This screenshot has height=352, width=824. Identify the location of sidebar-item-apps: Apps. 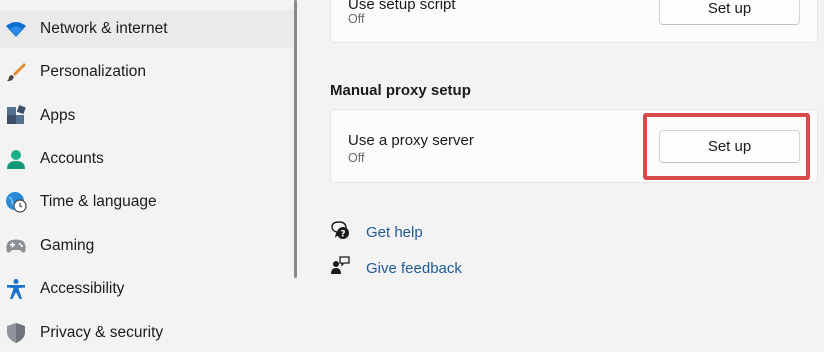
(147, 116).